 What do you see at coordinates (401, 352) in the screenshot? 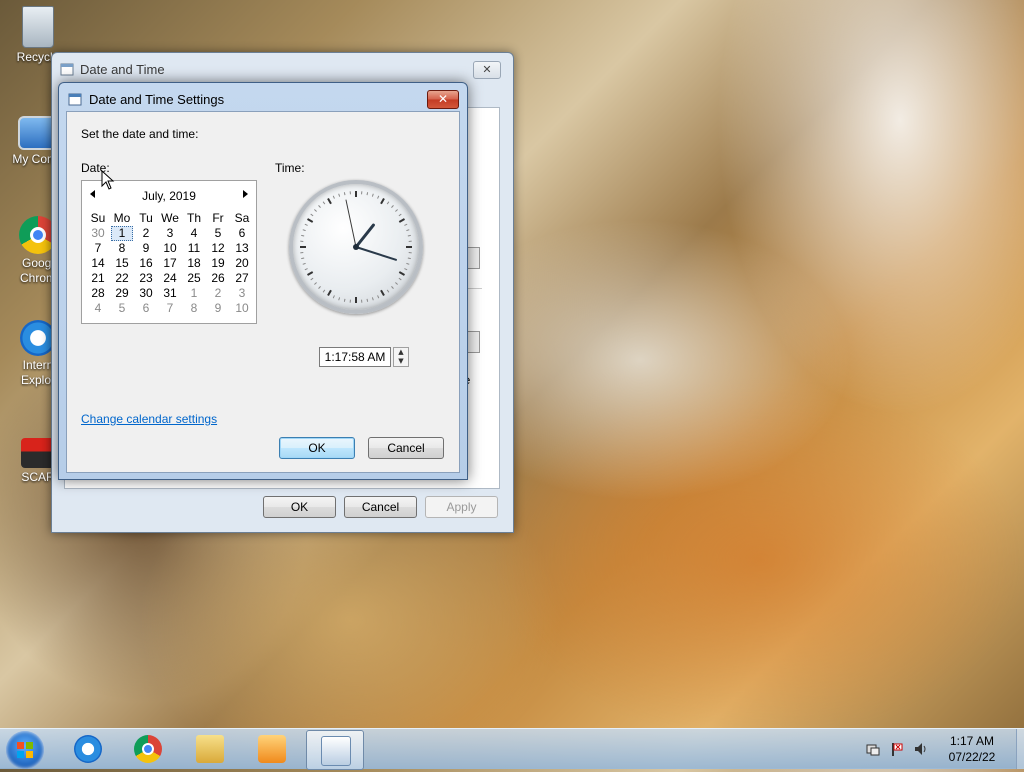
I see `spin-up-icon: ▲` at bounding box center [401, 352].